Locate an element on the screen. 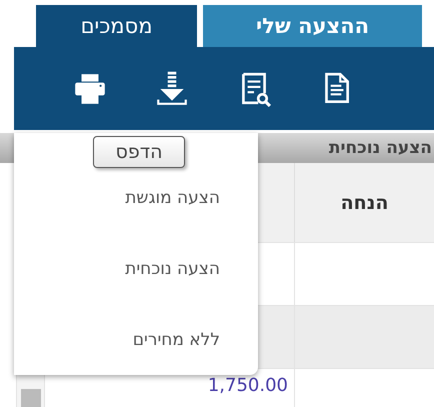 The width and height of the screenshot is (434, 407). menu-item: הצעה נוכחית is located at coordinates (136, 269).